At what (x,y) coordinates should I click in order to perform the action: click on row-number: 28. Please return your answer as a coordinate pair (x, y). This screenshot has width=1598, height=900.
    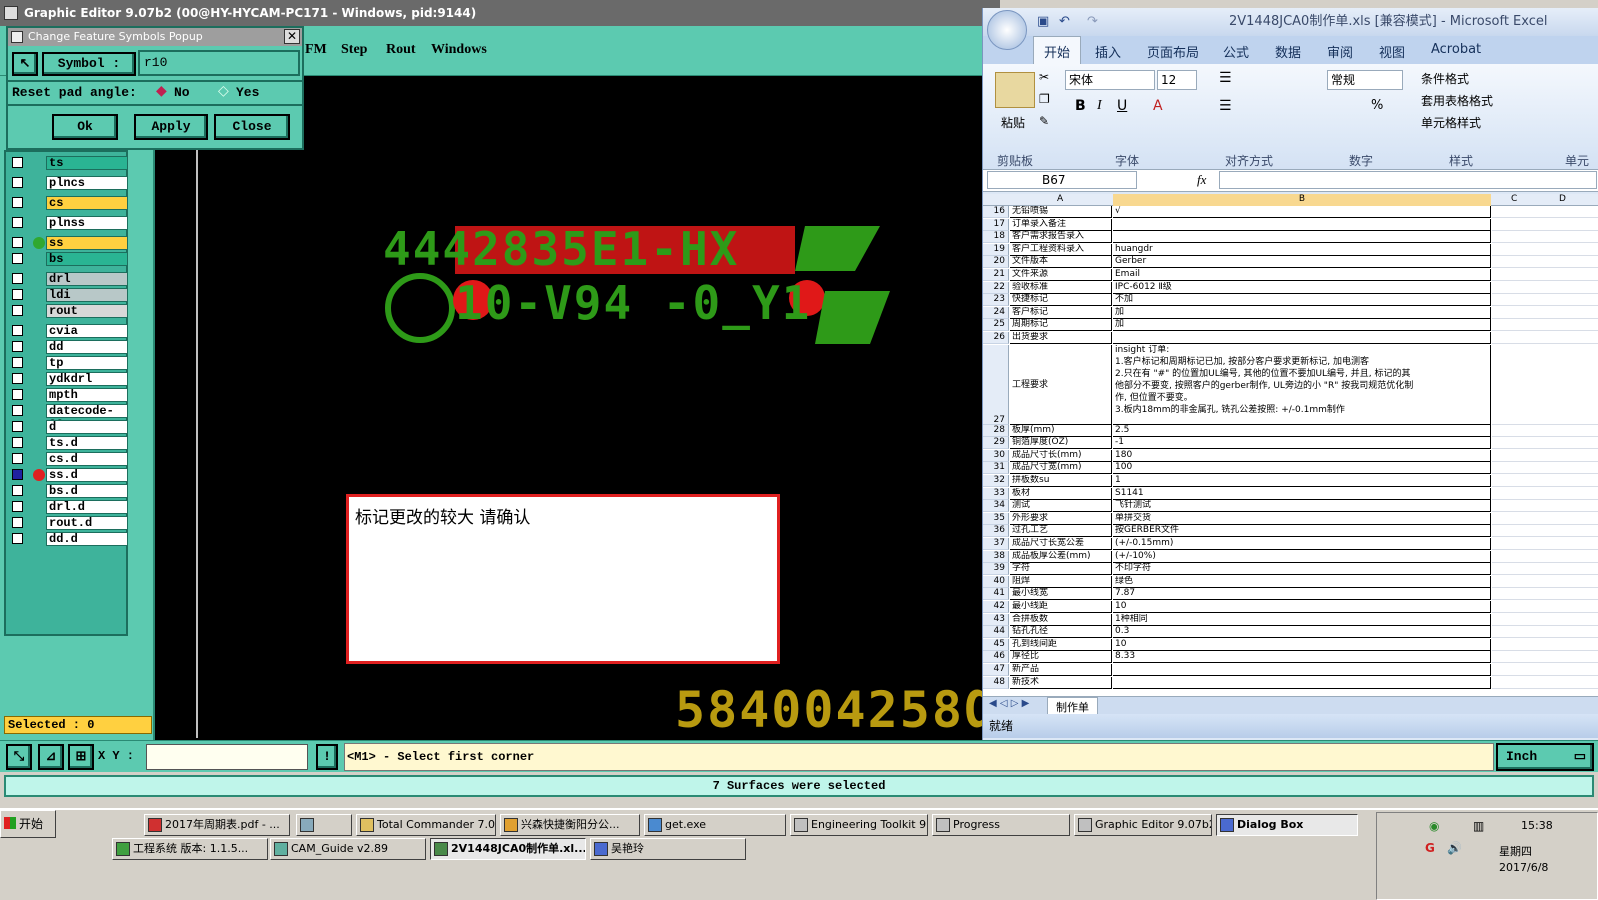
    Looking at the image, I should click on (996, 430).